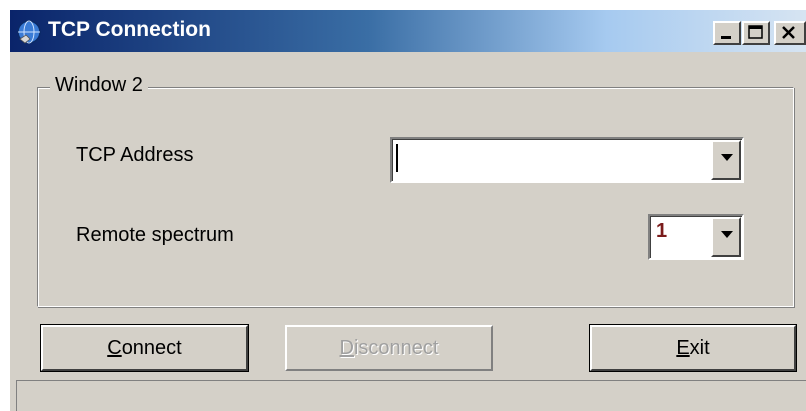 The image size is (806, 411). What do you see at coordinates (99, 85) in the screenshot?
I see `groupbox-label: Window 2` at bounding box center [99, 85].